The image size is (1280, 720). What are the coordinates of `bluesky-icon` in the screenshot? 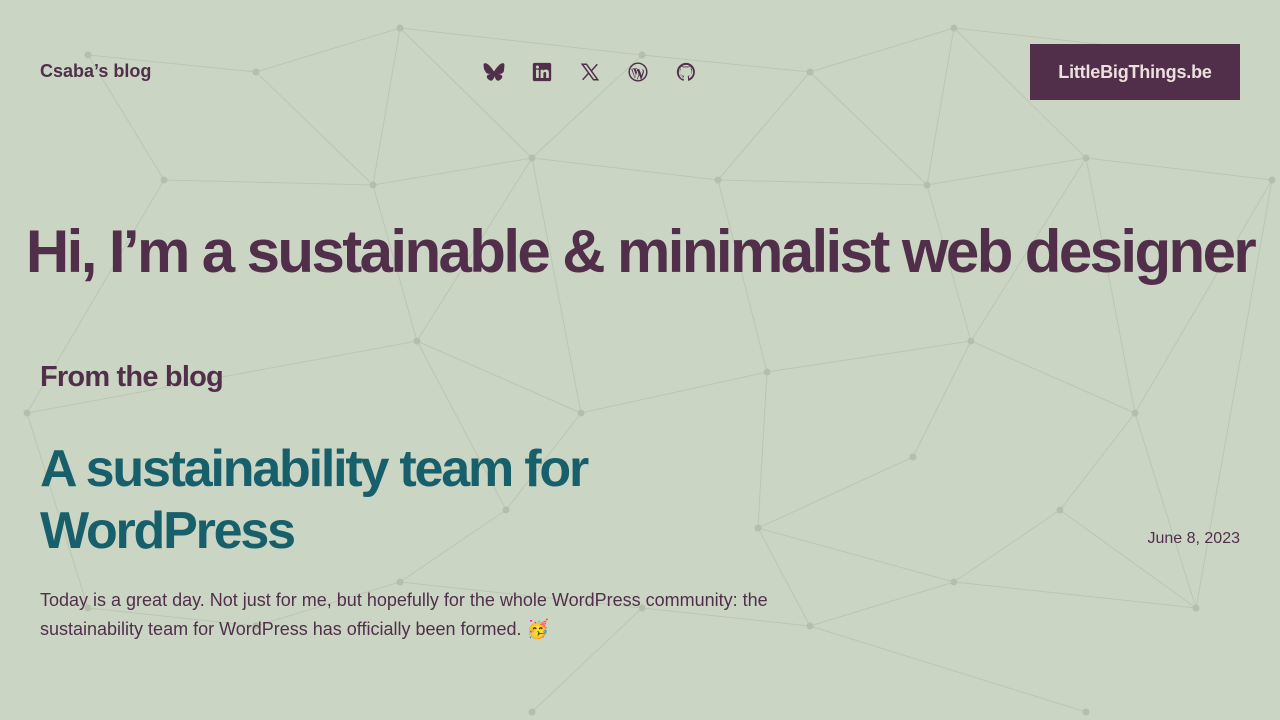 It's located at (494, 72).